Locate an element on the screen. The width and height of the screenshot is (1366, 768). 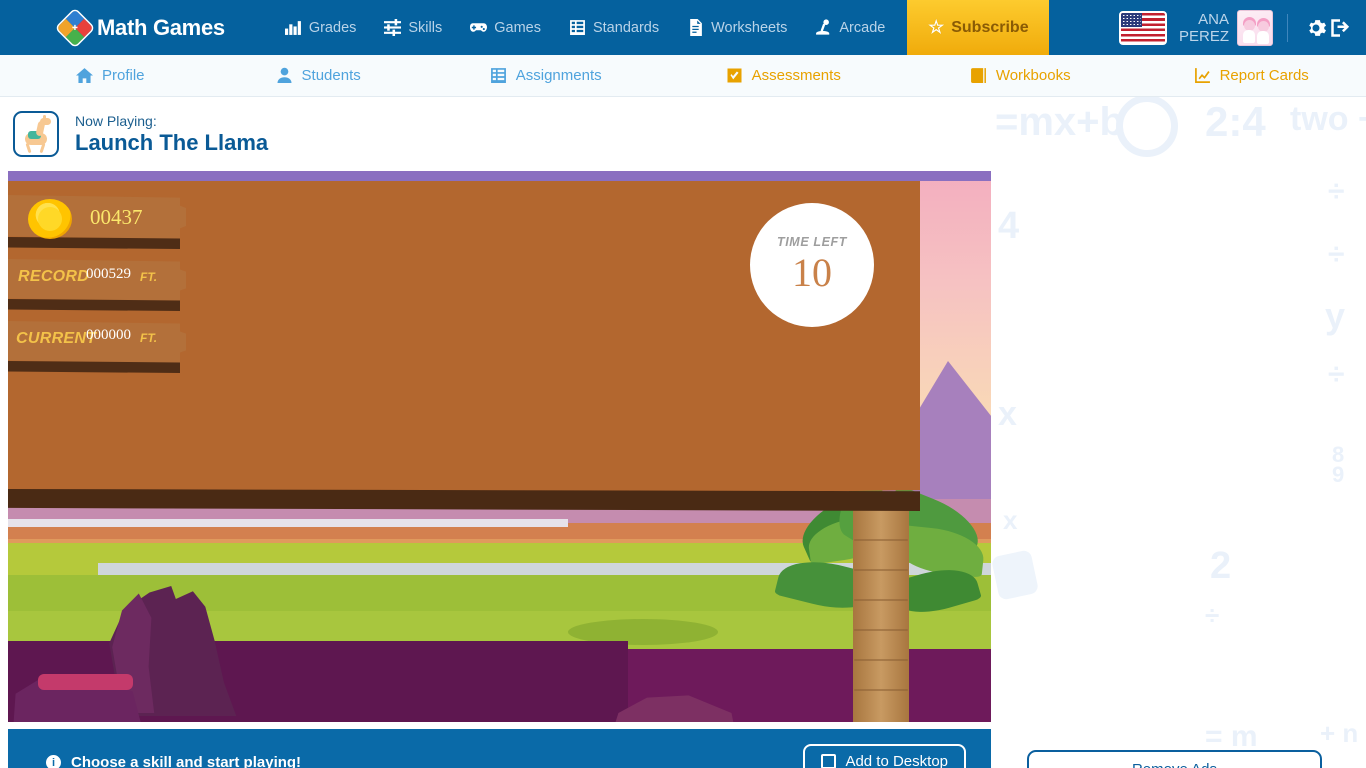
sidebar-item-assessments: Assessments is located at coordinates (783, 76).